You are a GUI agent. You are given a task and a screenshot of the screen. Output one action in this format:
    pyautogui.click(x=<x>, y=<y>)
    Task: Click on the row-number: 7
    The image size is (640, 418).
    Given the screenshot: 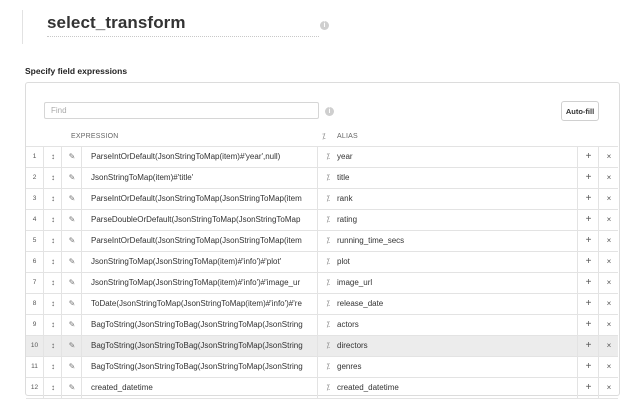 What is the action you would take?
    pyautogui.click(x=34, y=282)
    